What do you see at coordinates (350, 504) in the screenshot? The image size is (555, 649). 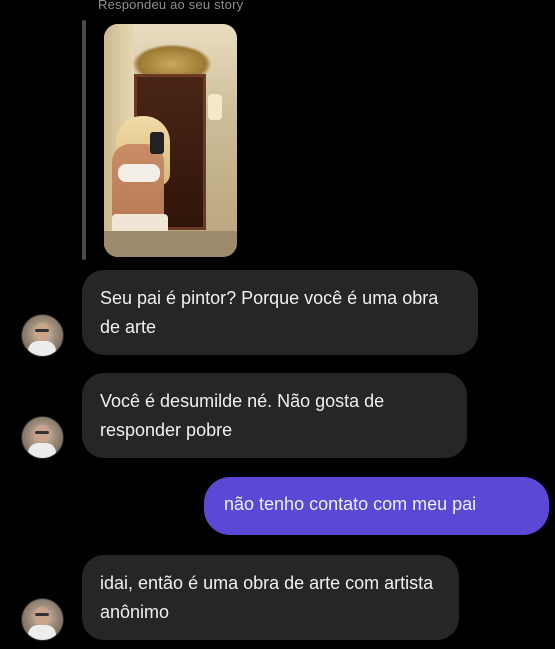 I see `message-text: não tenho contato com meu pai` at bounding box center [350, 504].